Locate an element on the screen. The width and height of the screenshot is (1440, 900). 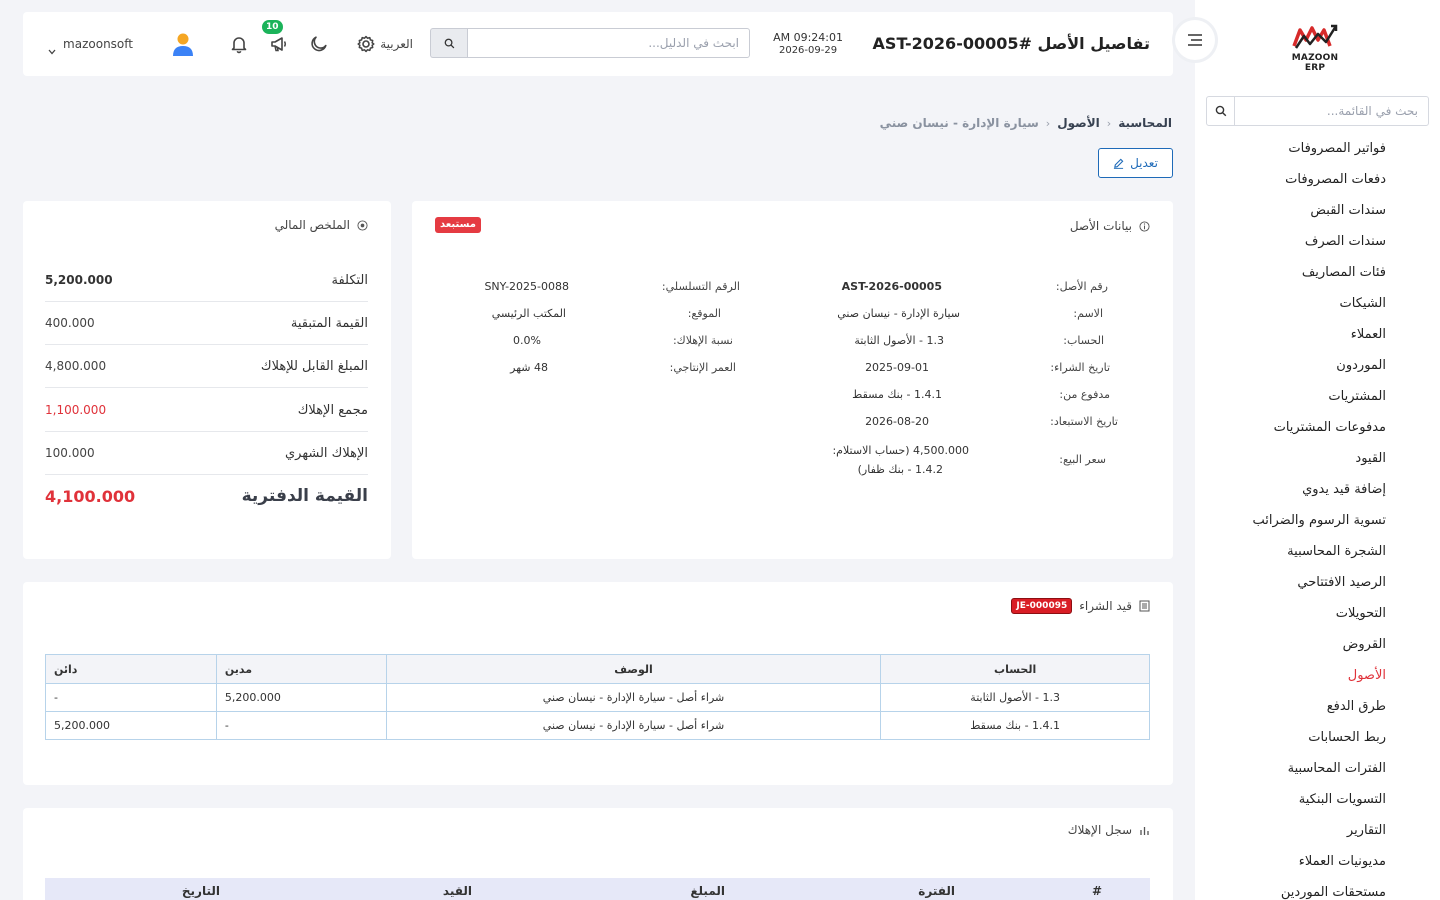
menu-toggle-button is located at coordinates (1195, 40).